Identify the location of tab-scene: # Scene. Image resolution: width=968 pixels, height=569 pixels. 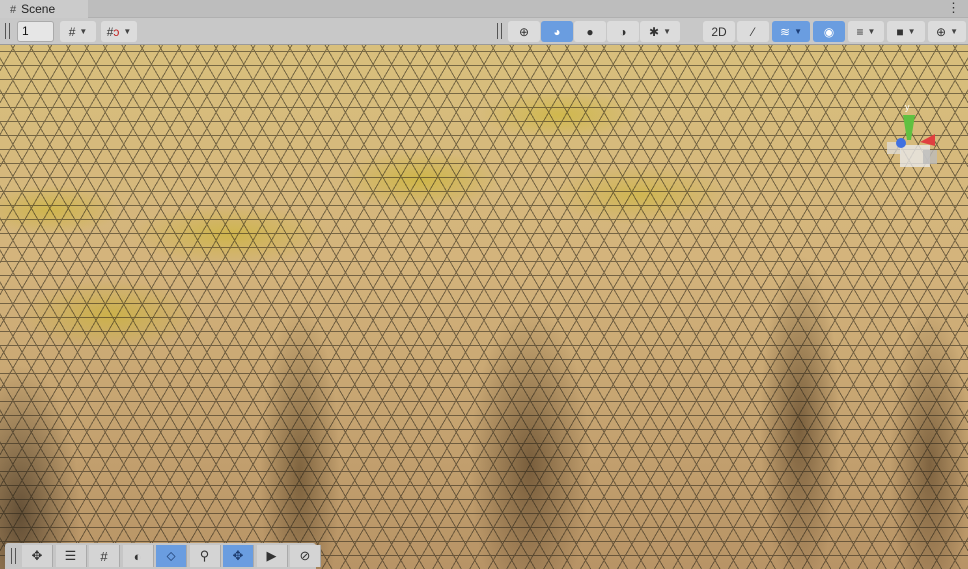
(44, 9).